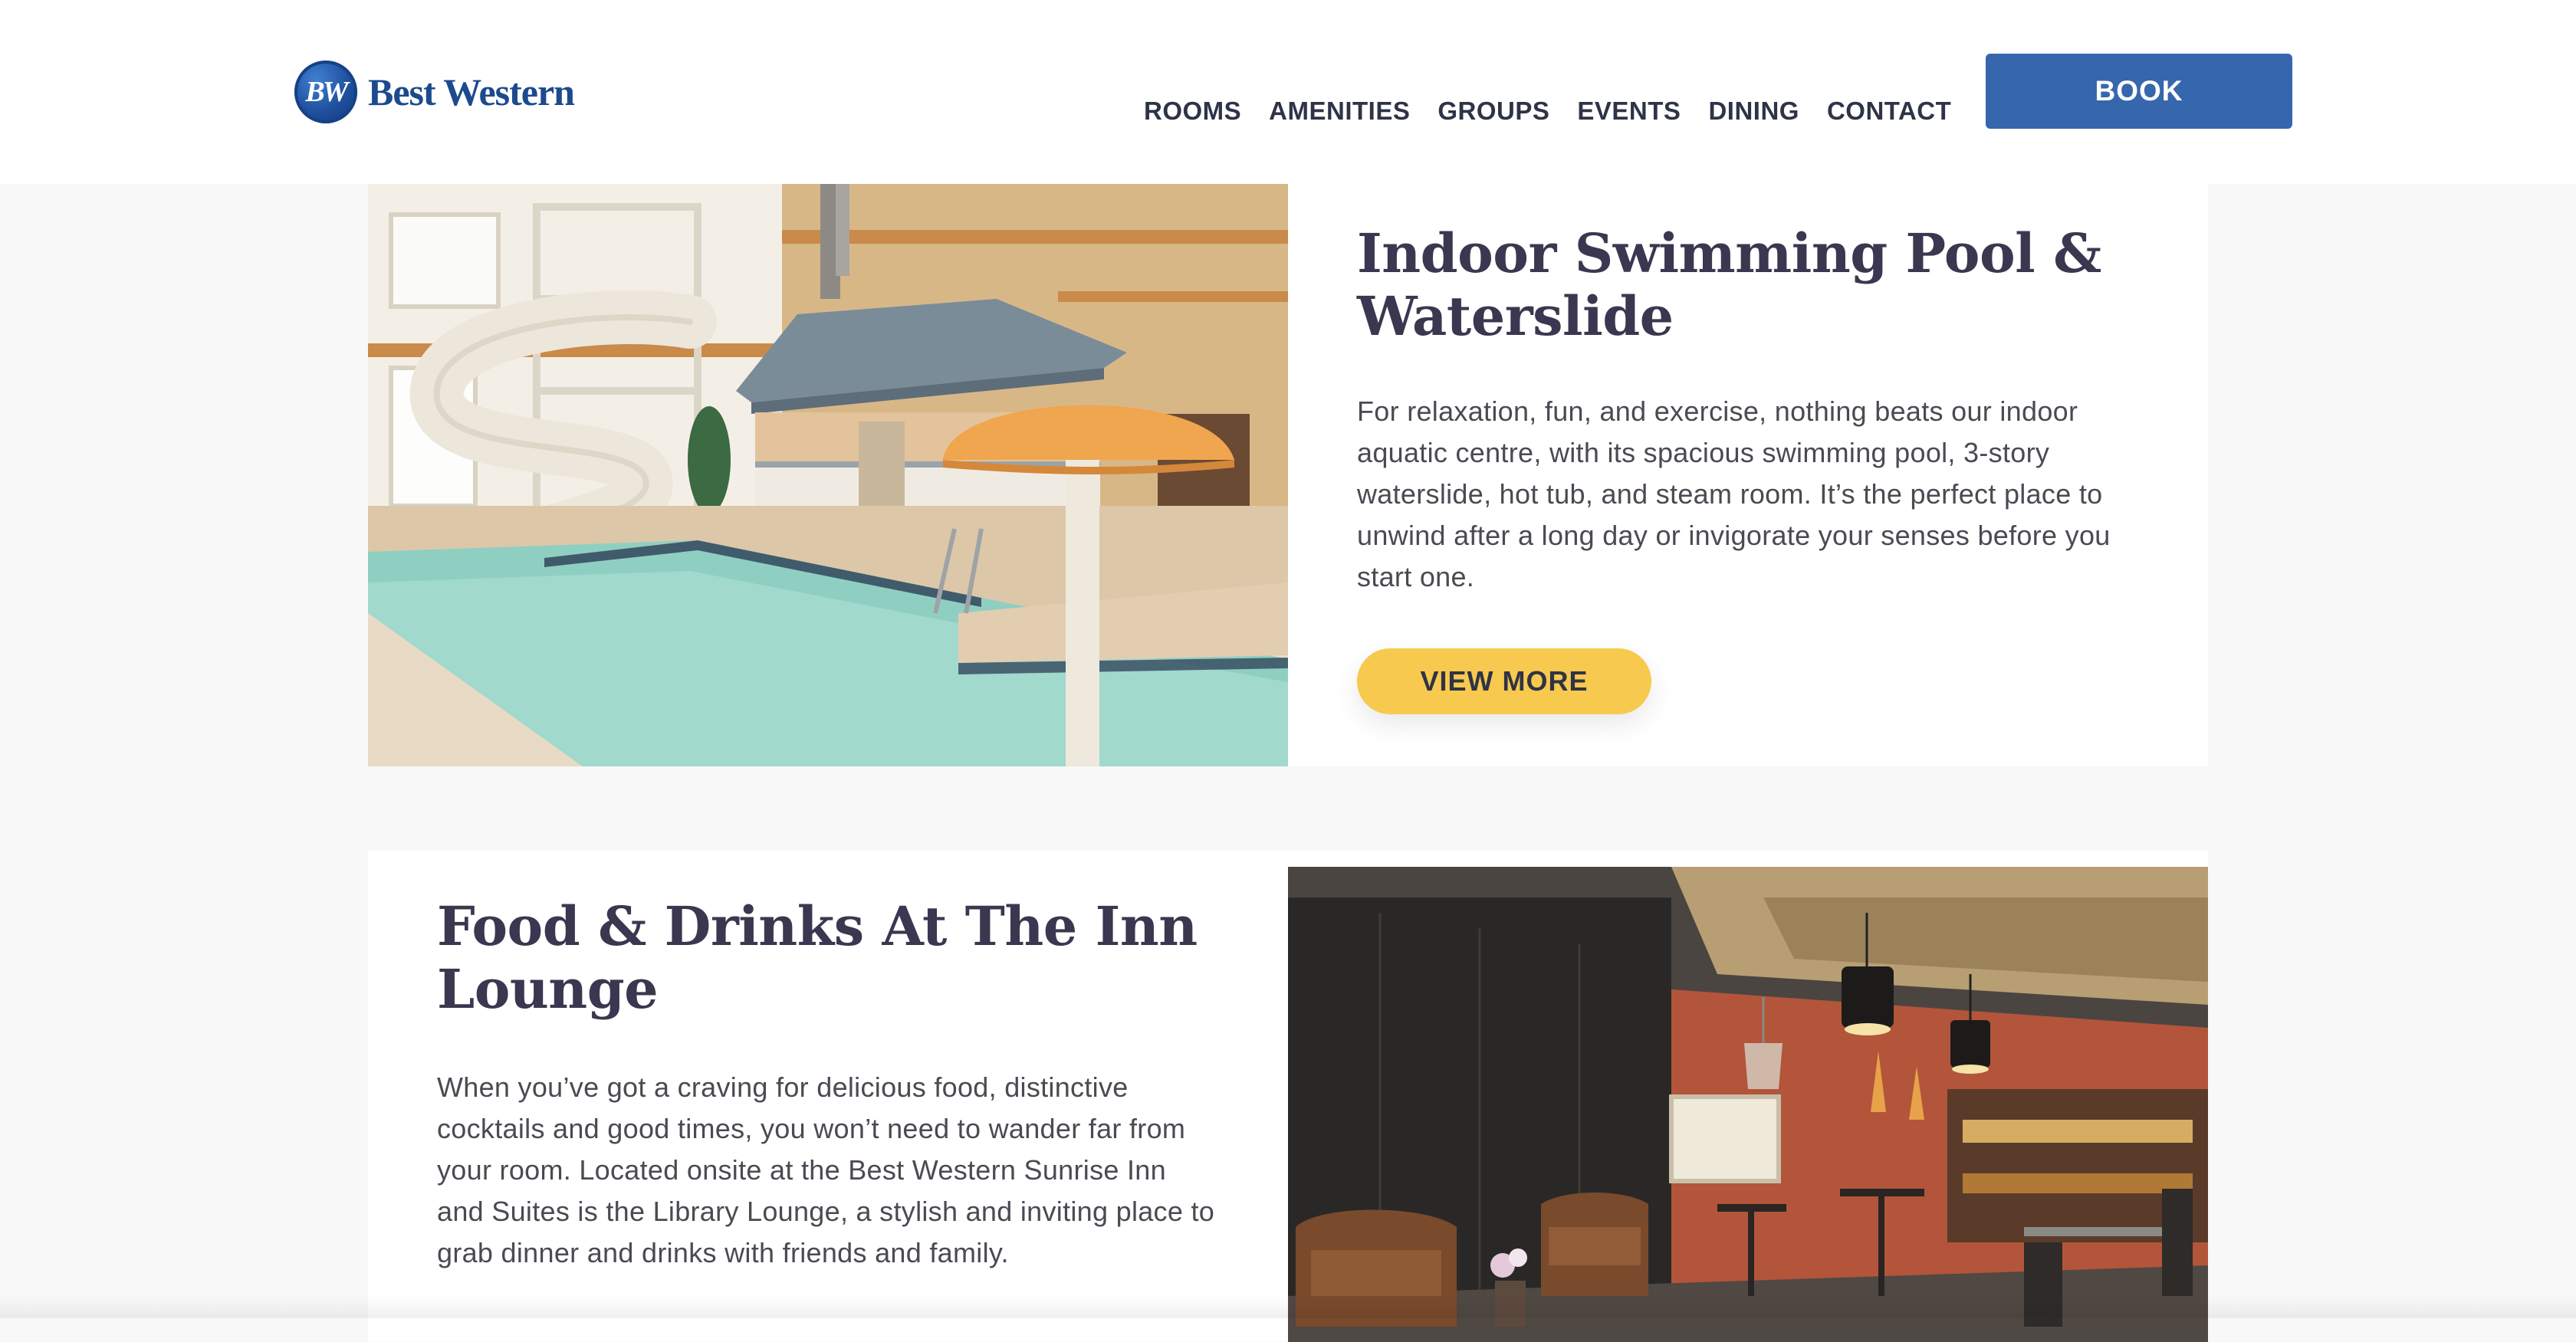  I want to click on view-more-button: VIEW MORE, so click(1504, 681).